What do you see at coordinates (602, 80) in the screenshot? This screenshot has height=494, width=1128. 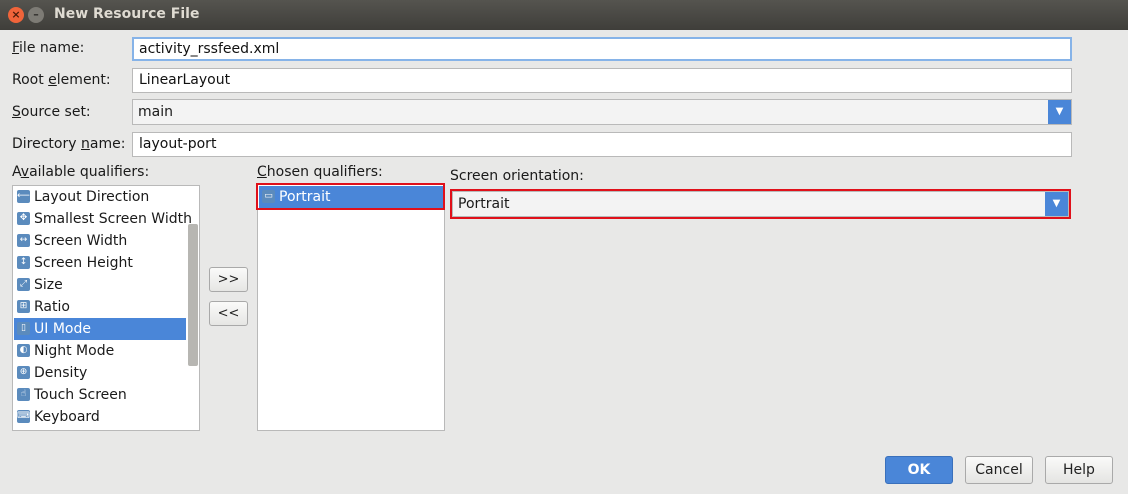 I see `root-element-input: LinearLayout` at bounding box center [602, 80].